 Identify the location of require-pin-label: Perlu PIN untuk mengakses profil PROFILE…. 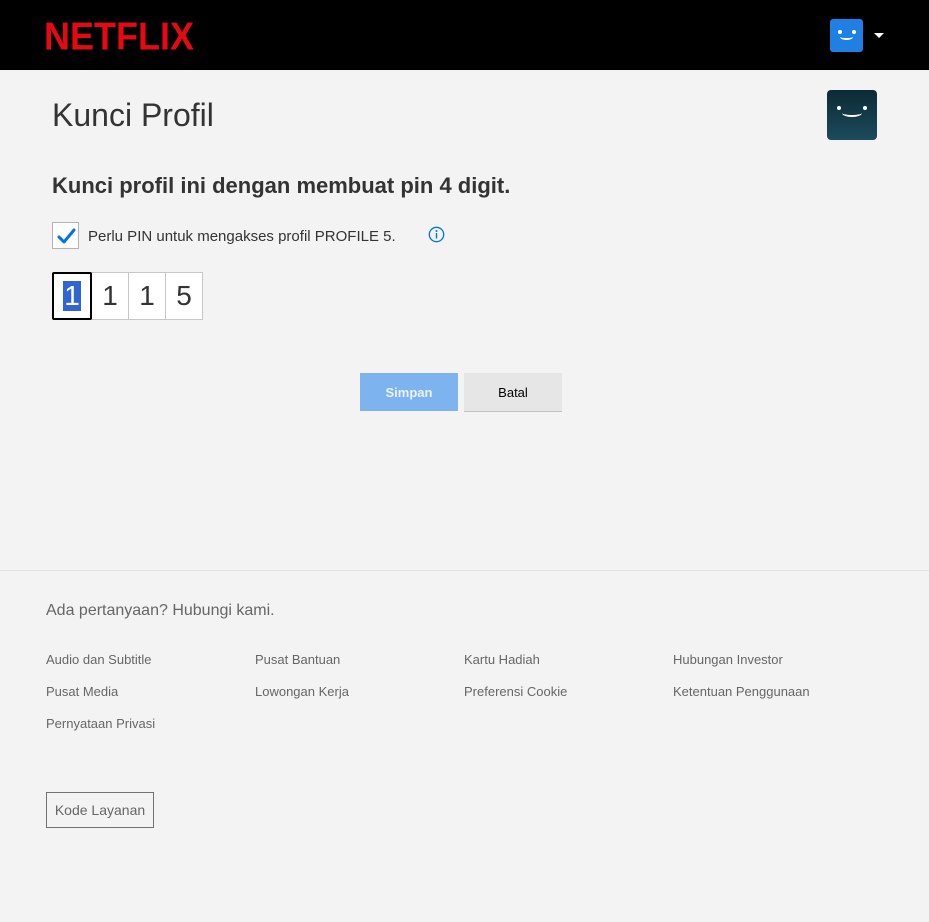
(242, 236).